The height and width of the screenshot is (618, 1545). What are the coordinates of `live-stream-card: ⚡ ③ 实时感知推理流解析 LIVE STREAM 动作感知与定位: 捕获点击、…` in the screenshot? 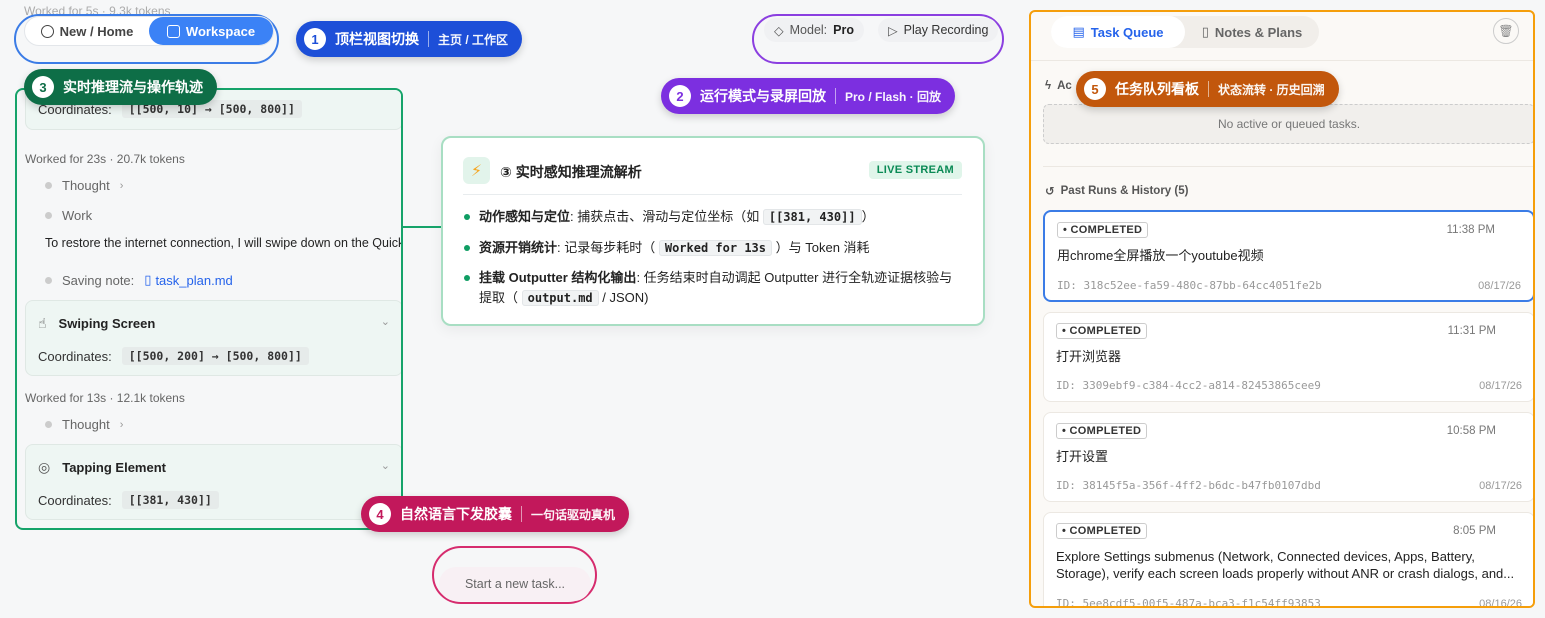 It's located at (713, 231).